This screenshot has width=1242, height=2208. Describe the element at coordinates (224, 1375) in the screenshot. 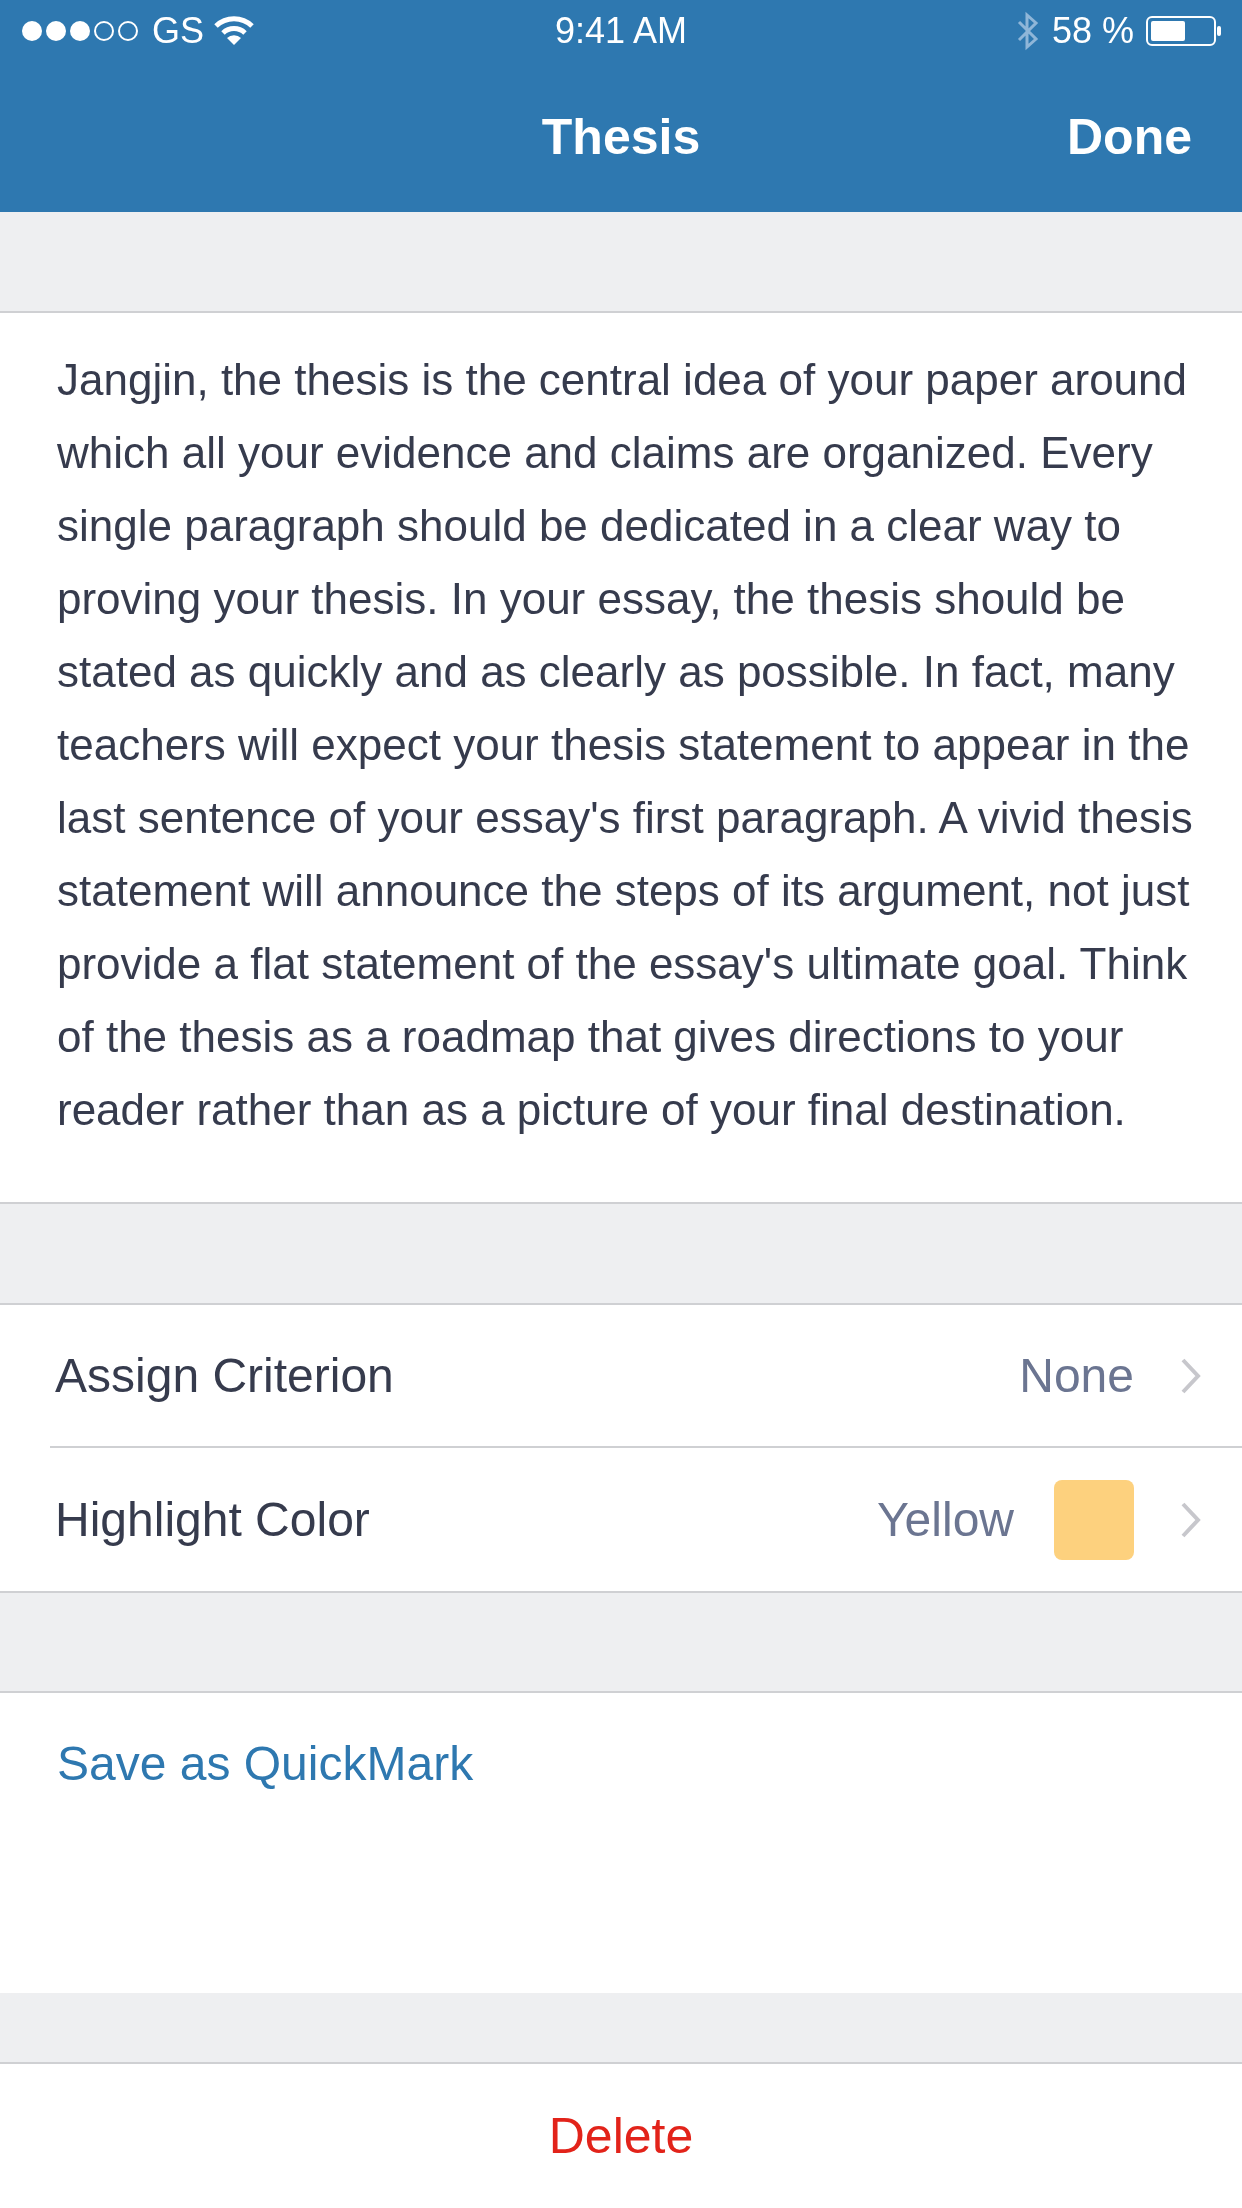

I see `row-label: Assign Criterion` at that location.